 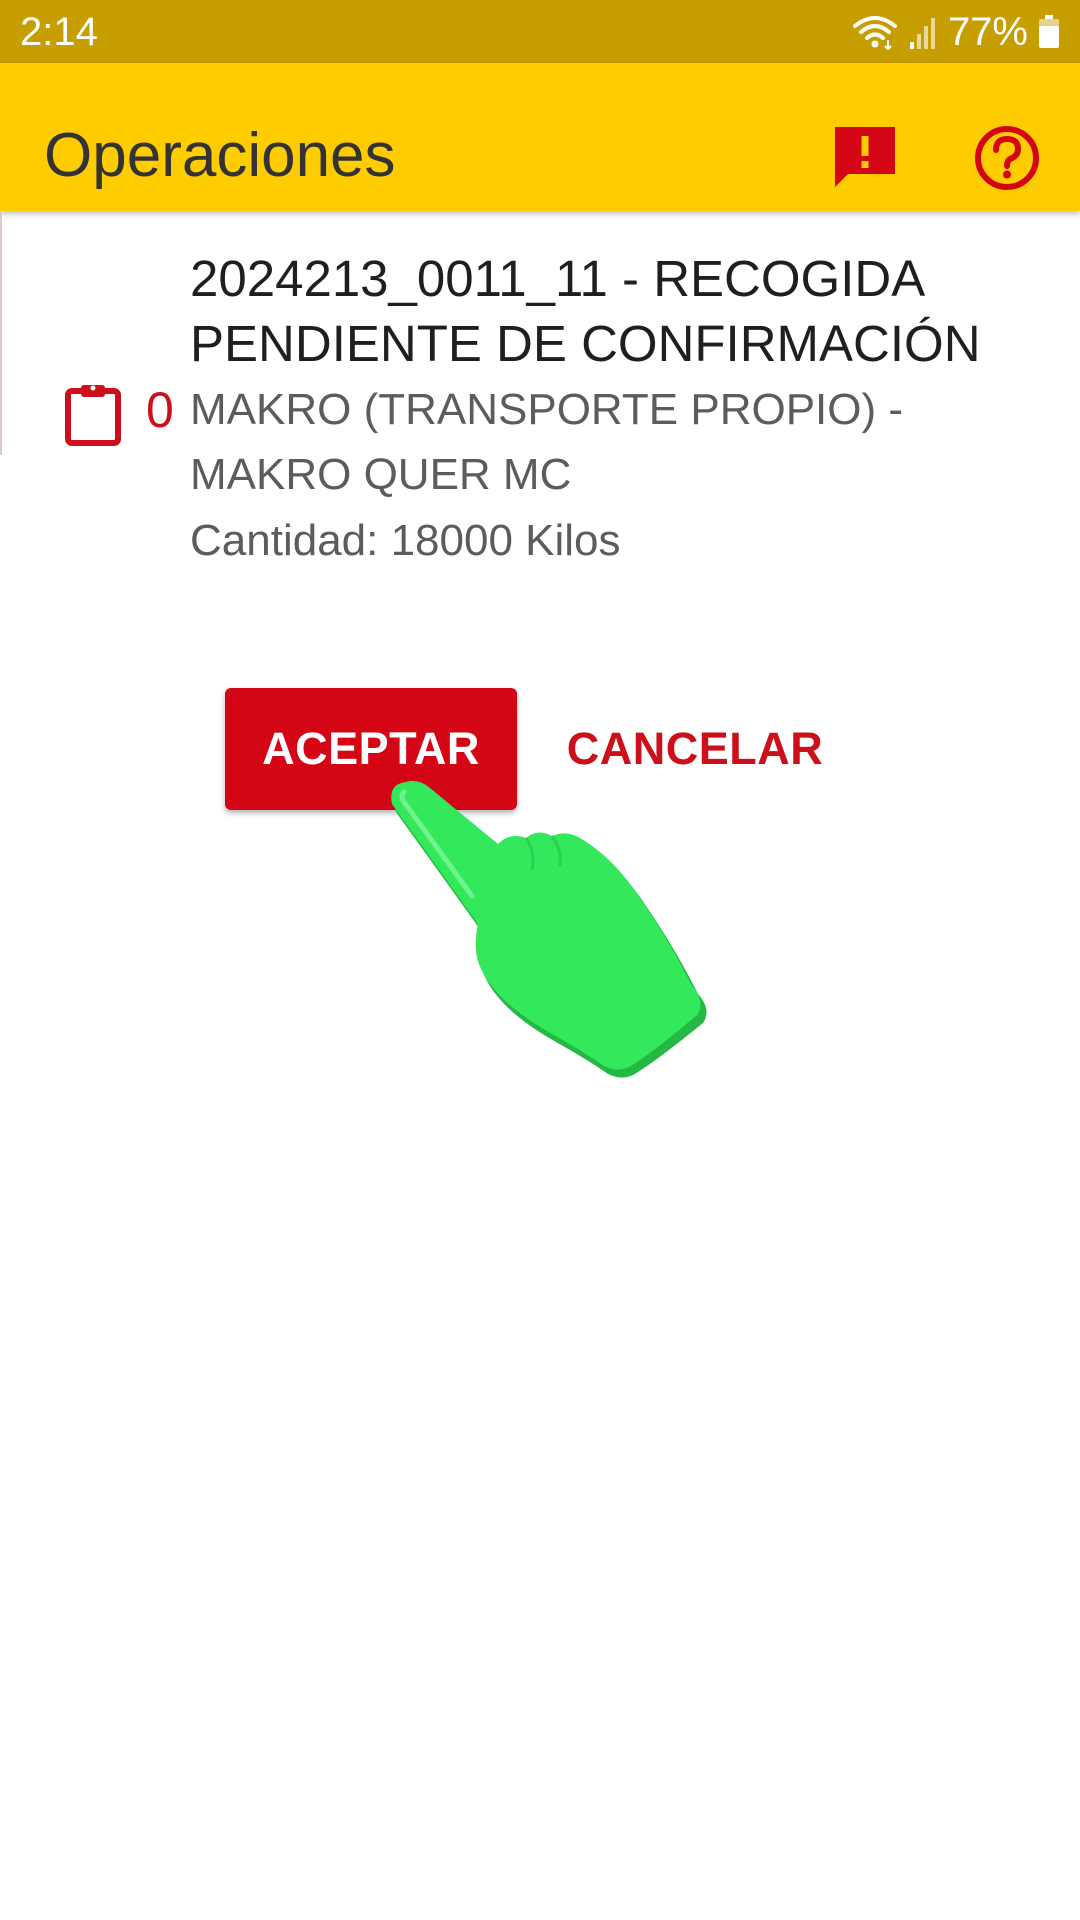 I want to click on battery-icon, so click(x=1049, y=31).